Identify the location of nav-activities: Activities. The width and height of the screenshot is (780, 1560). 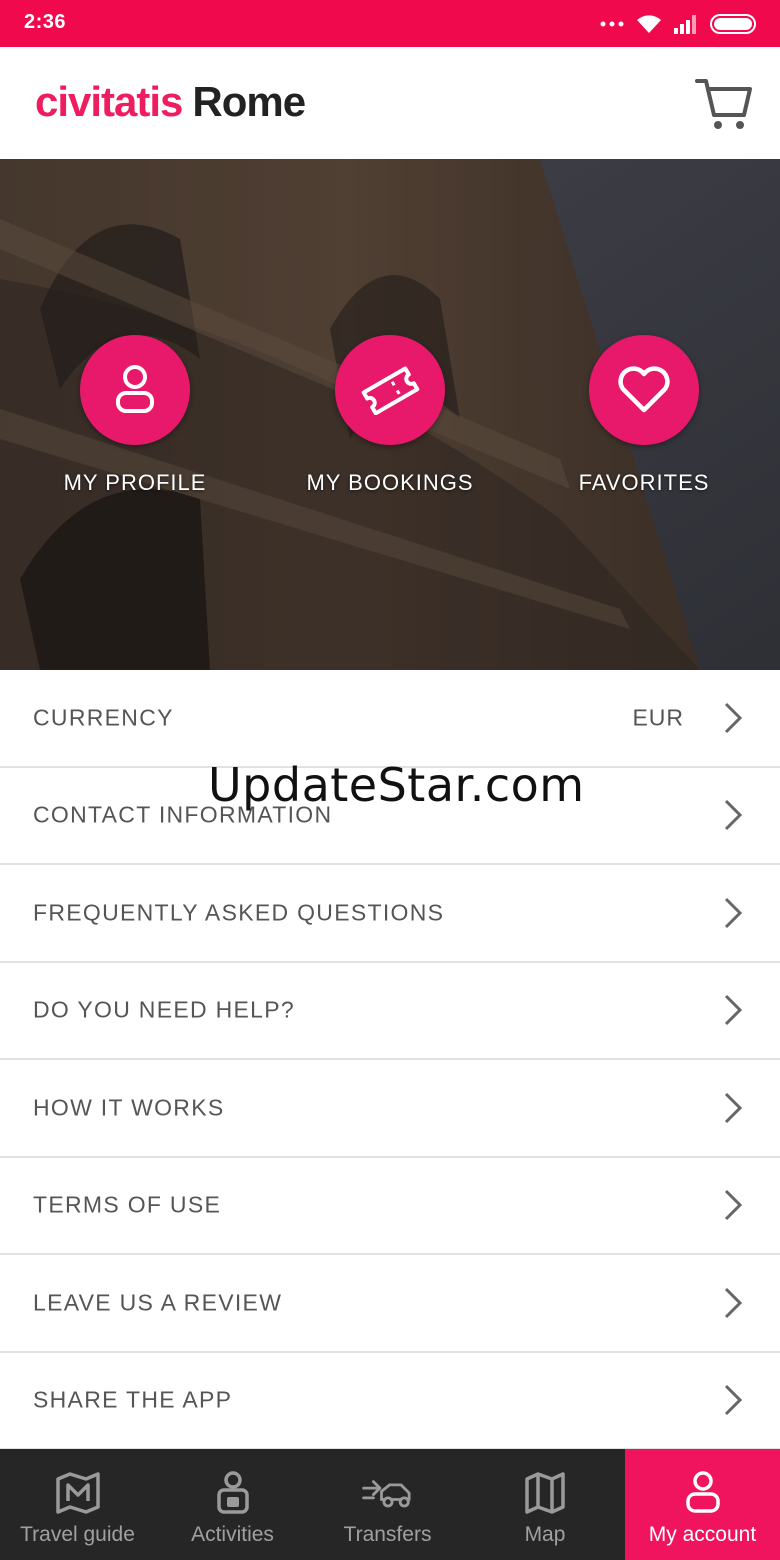
(232, 1504).